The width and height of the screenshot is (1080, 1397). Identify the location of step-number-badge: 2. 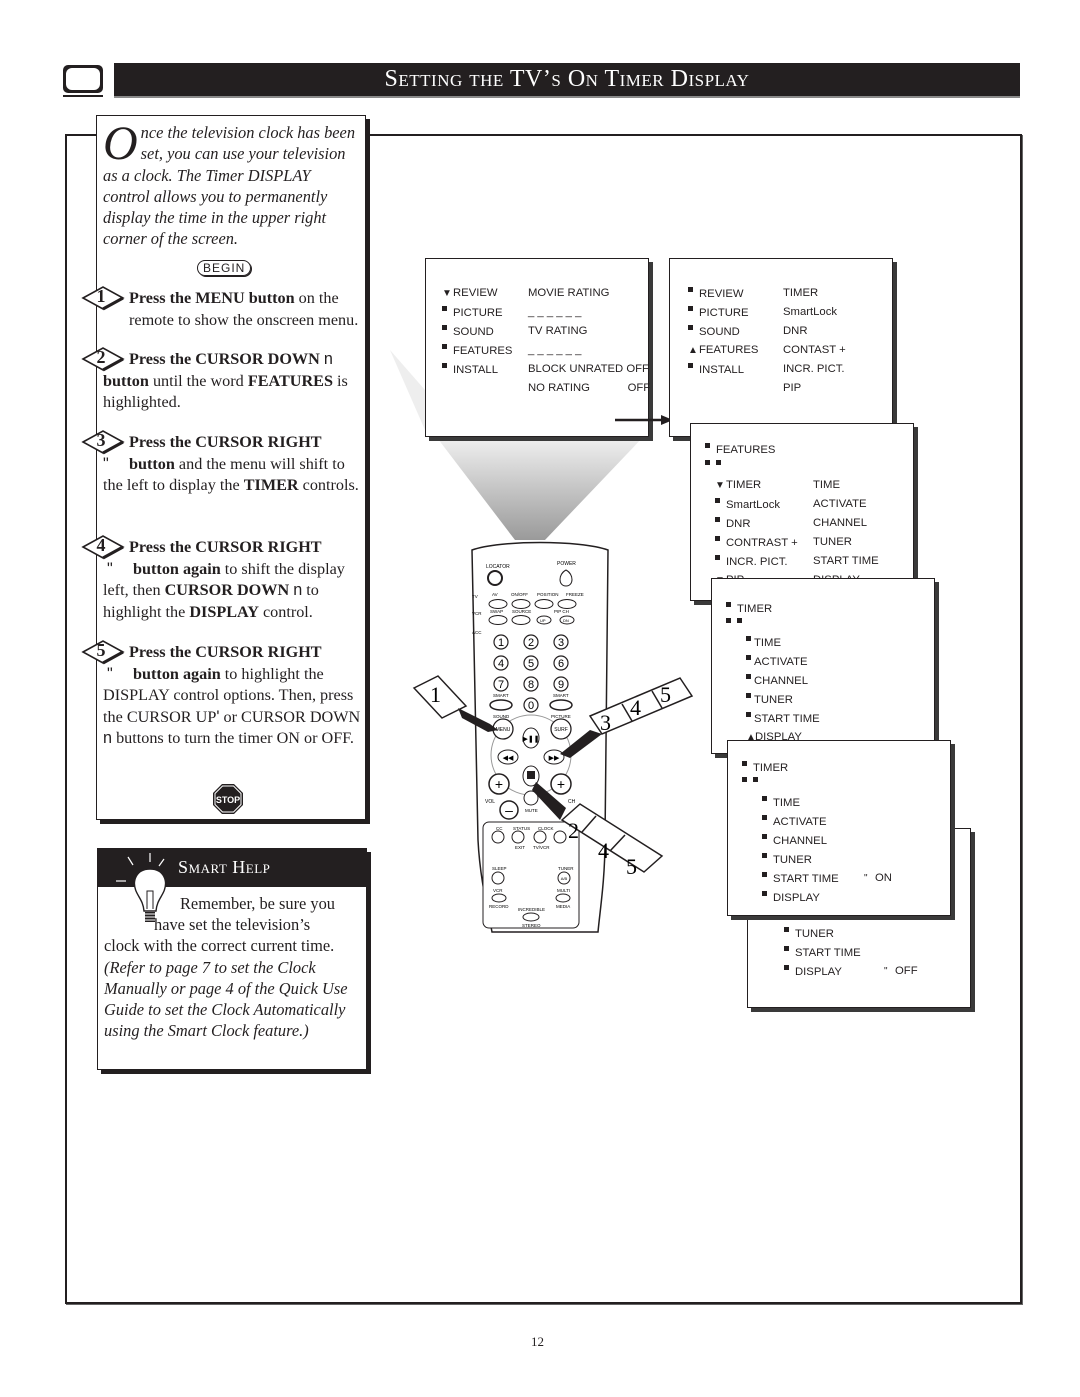
(103, 359).